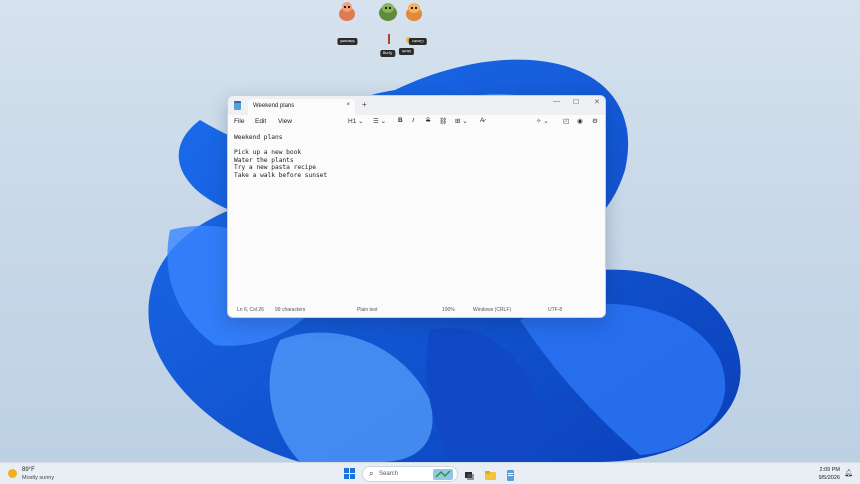 The height and width of the screenshot is (484, 860). What do you see at coordinates (268, 153) in the screenshot?
I see `editor-line: Pick up a new book` at bounding box center [268, 153].